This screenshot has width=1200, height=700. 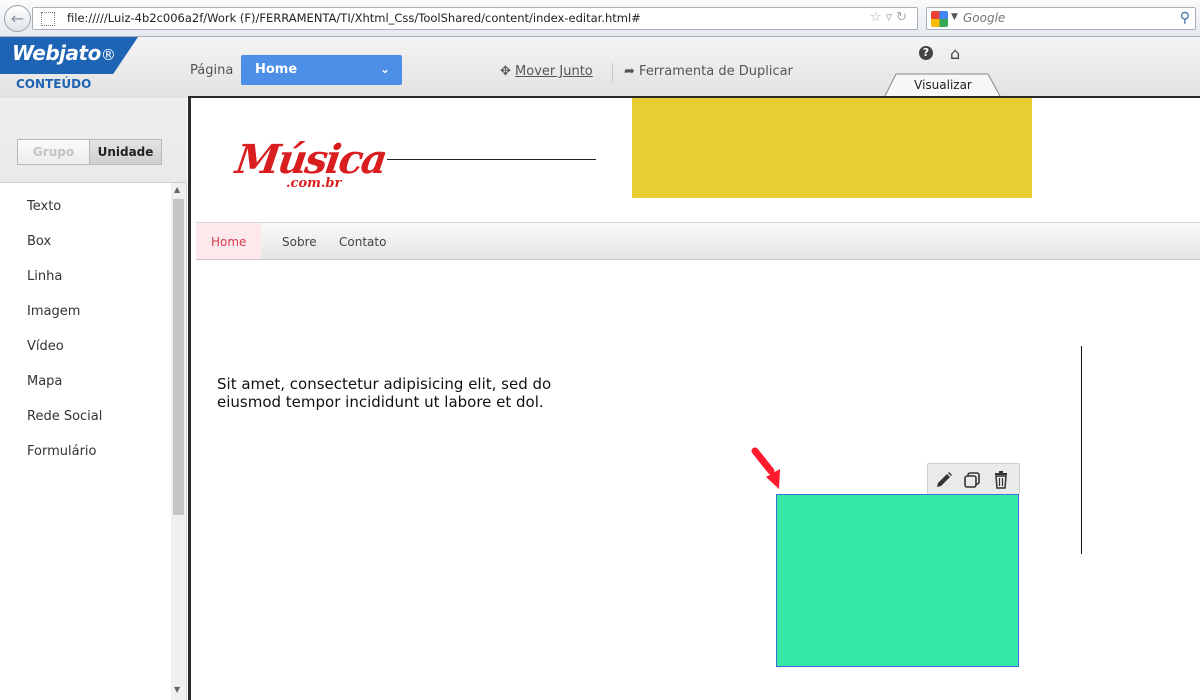 I want to click on sidebar-scrollbar: ▲ ▼, so click(x=178, y=441).